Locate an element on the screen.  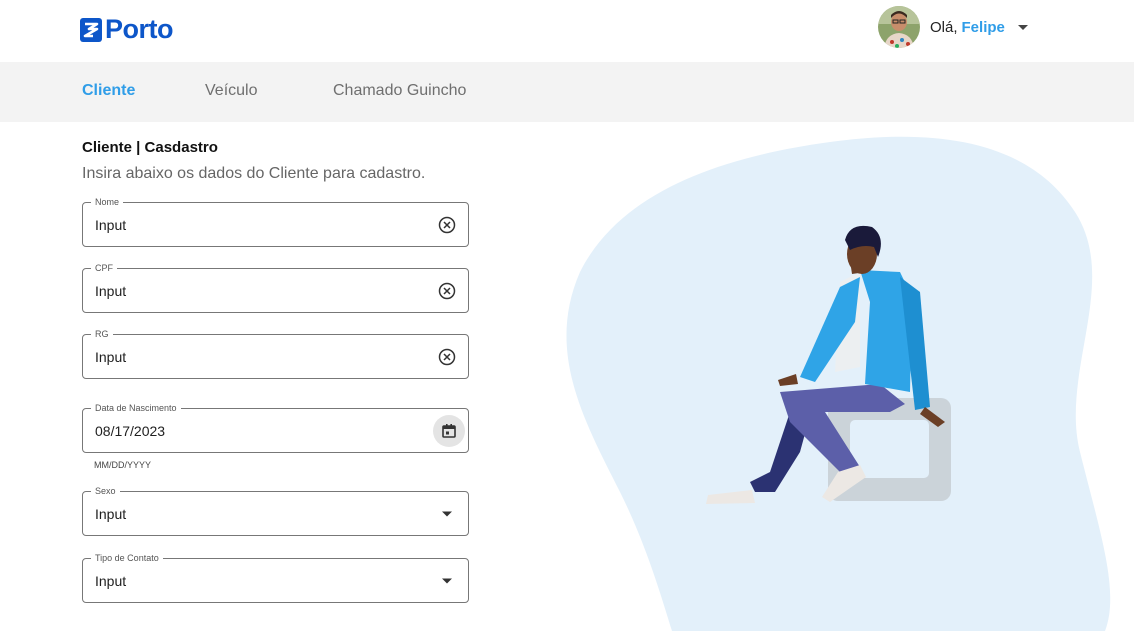
data-nascimento-input: 08/17/2023 is located at coordinates (130, 431).